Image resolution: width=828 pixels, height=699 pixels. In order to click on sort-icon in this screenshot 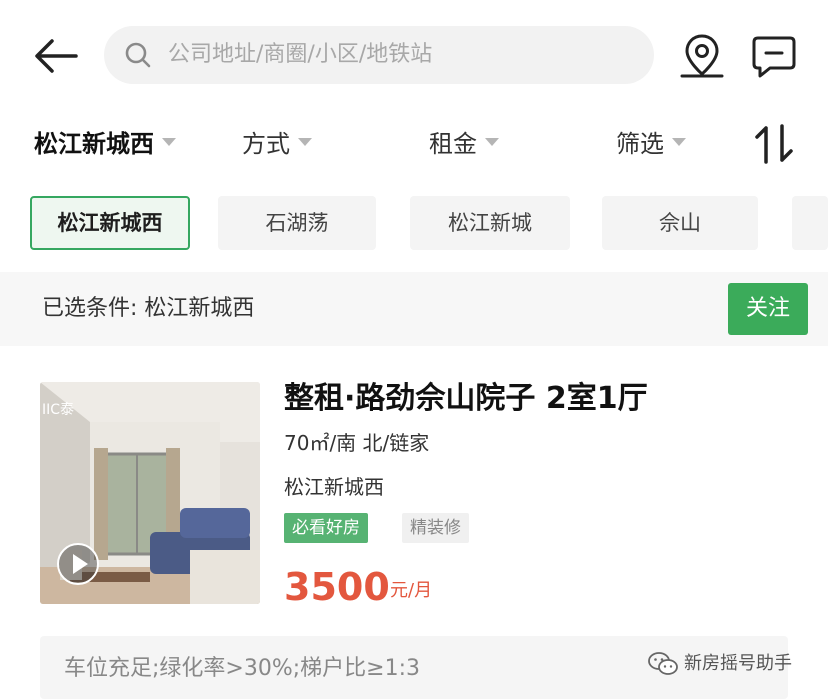, I will do `click(774, 144)`.